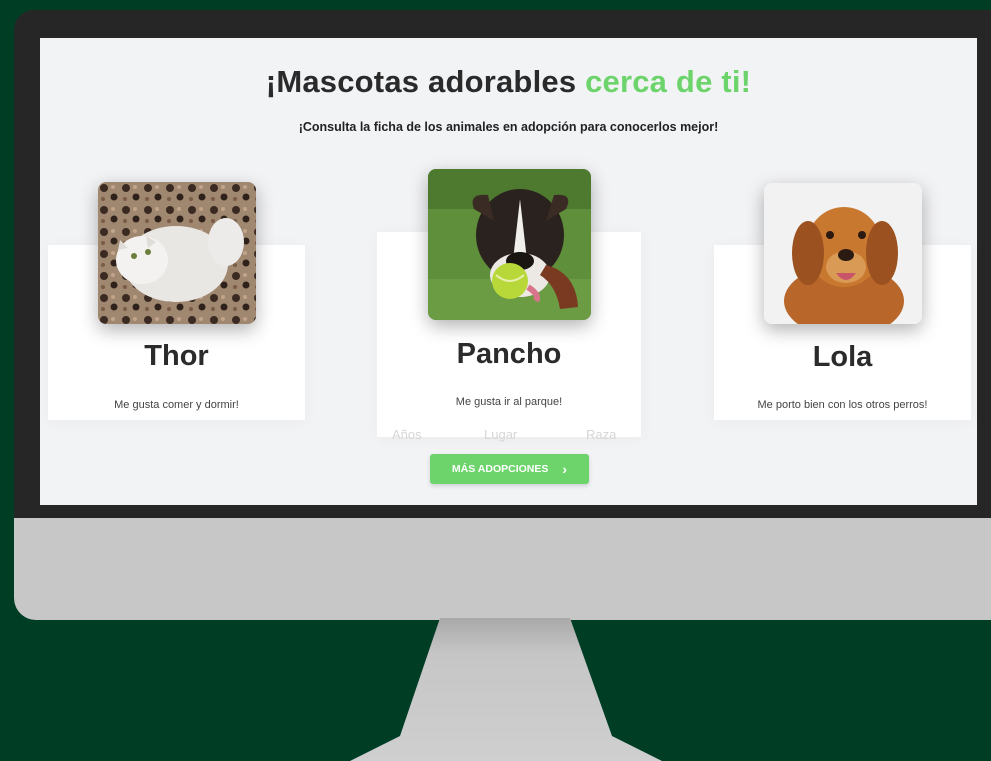  Describe the element at coordinates (509, 354) in the screenshot. I see `pet-name-pancho: Pancho` at that location.